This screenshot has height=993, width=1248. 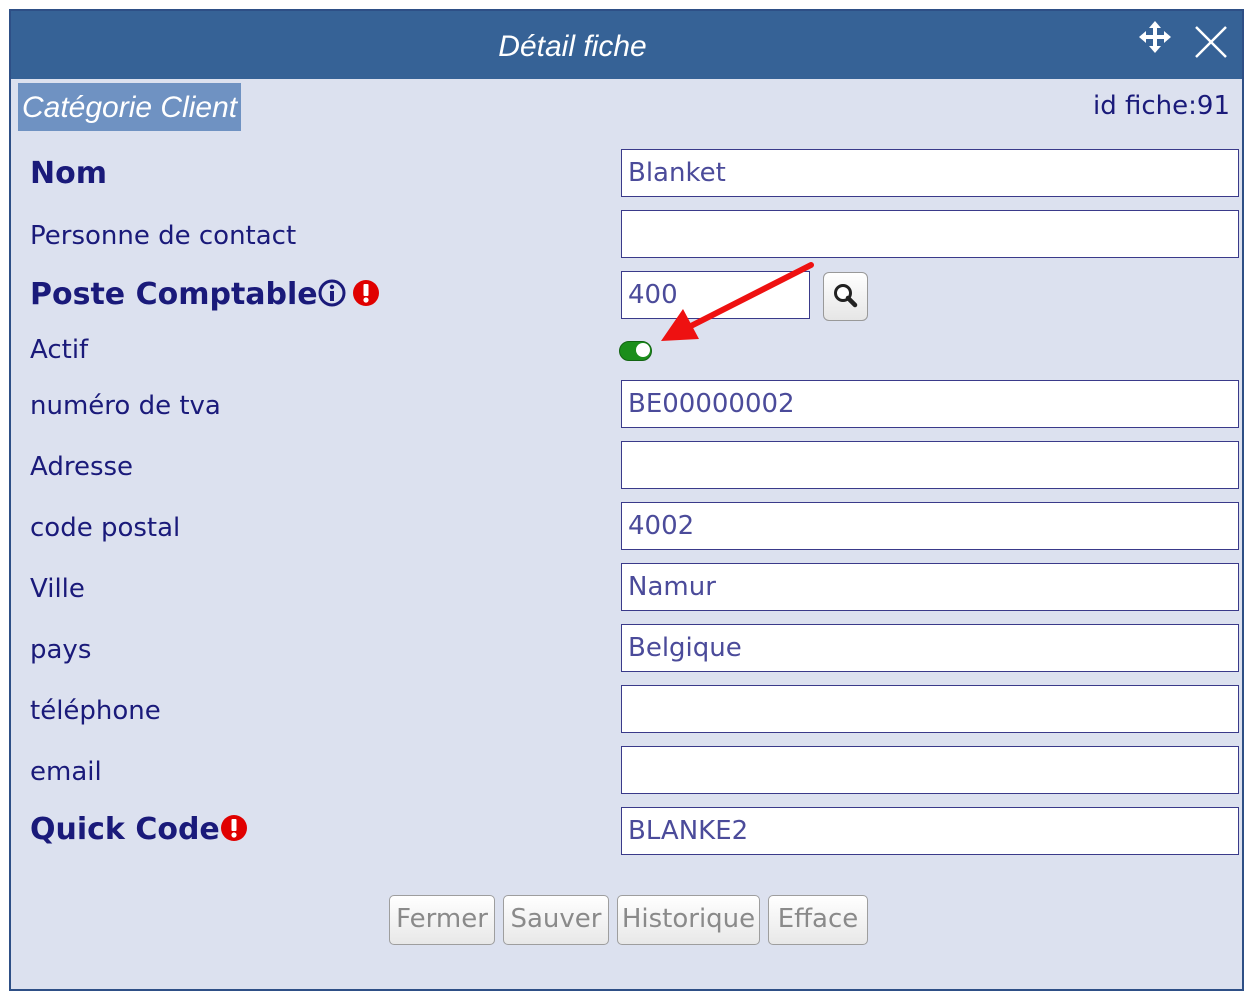 I want to click on close-icon, so click(x=1211, y=42).